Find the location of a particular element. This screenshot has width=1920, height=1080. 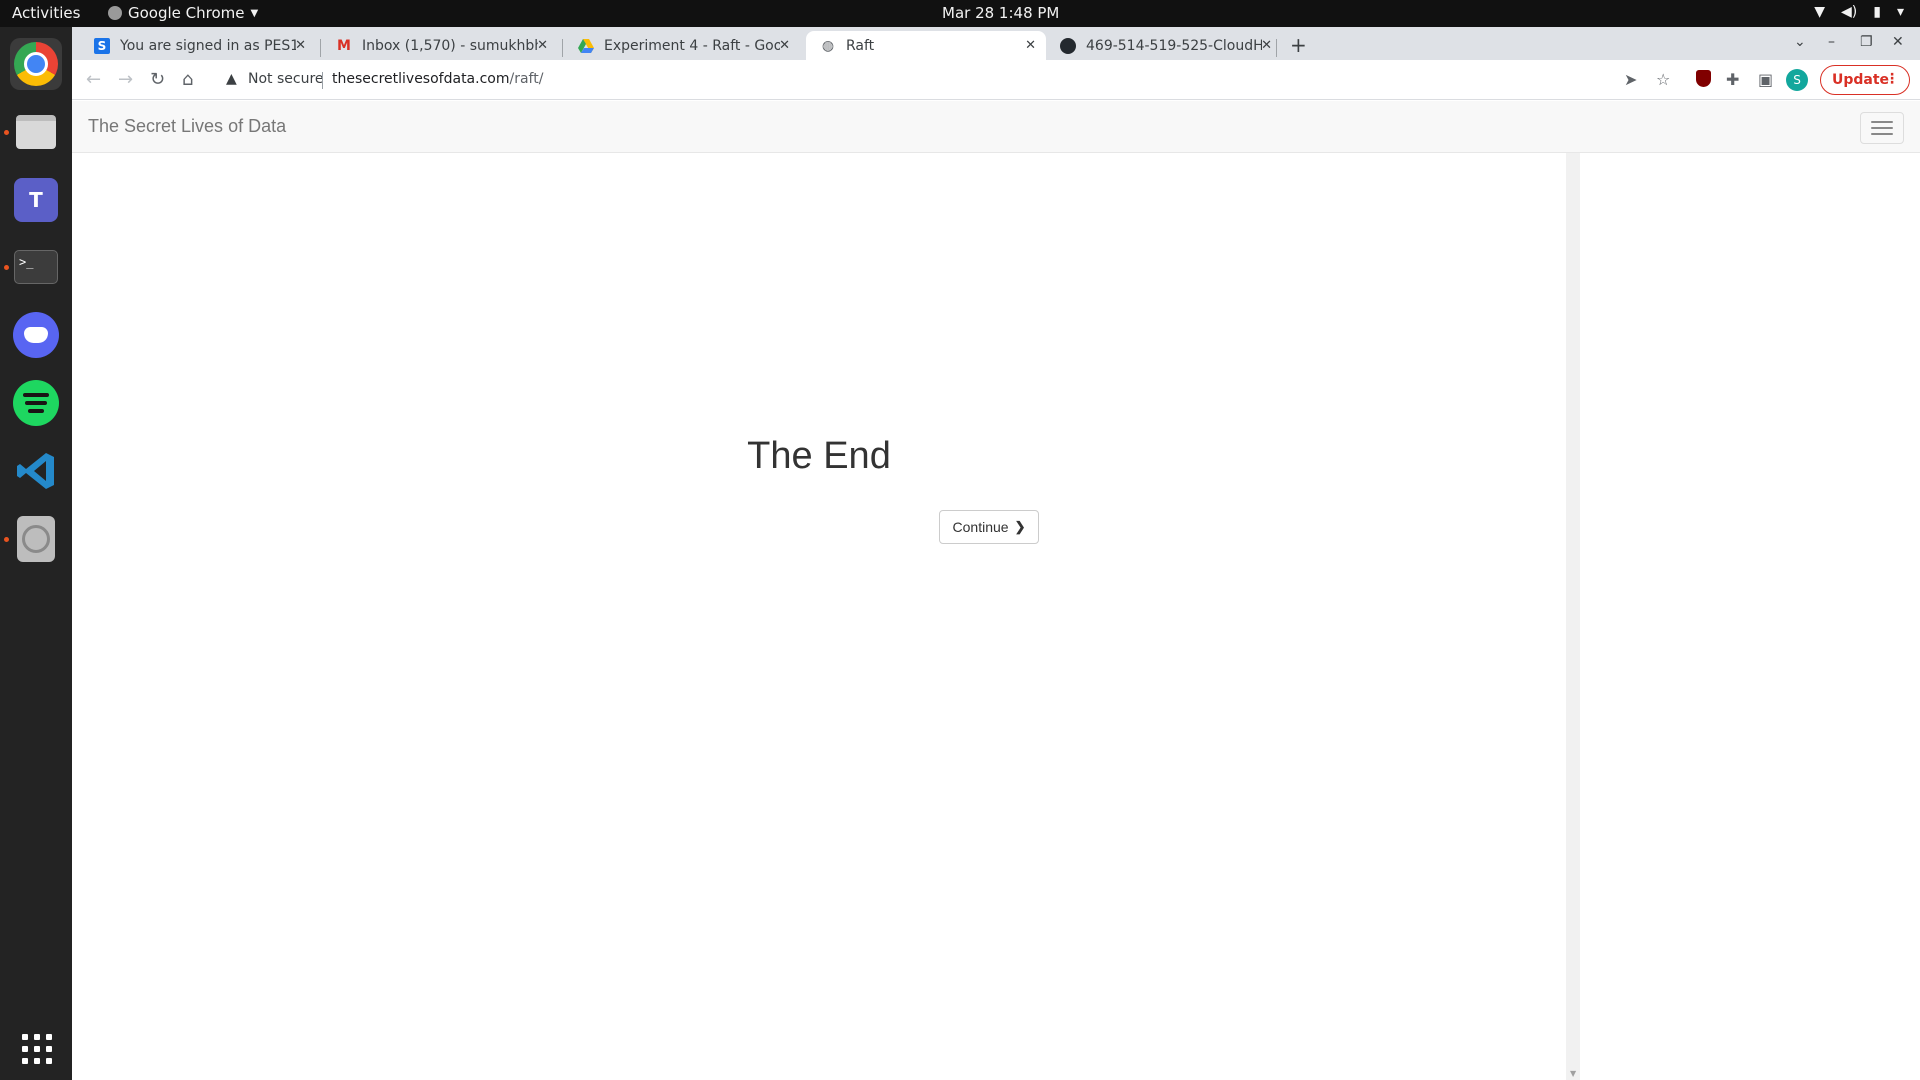

caret-down-icon: ▼ is located at coordinates (254, 13).